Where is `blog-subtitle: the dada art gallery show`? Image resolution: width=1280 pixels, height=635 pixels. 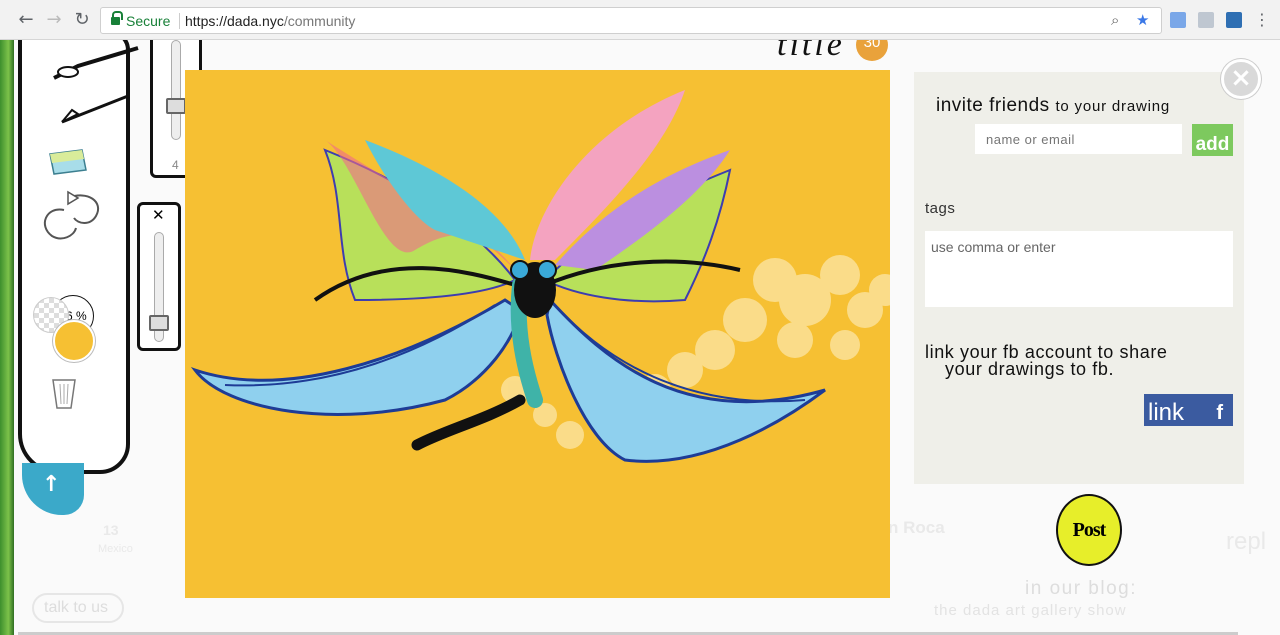 blog-subtitle: the dada art gallery show is located at coordinates (1030, 610).